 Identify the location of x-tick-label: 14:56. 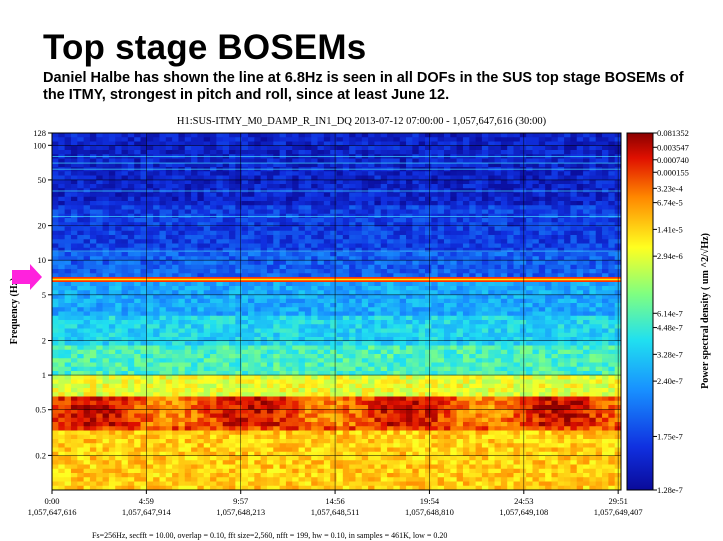
(334, 501).